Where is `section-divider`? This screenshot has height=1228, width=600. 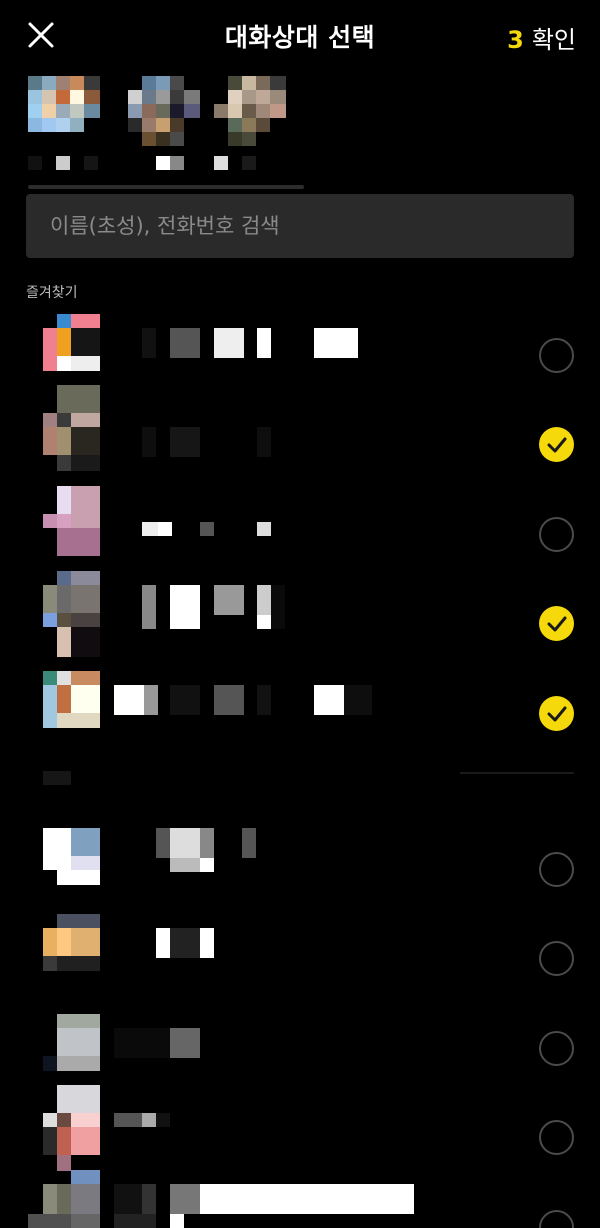 section-divider is located at coordinates (517, 773).